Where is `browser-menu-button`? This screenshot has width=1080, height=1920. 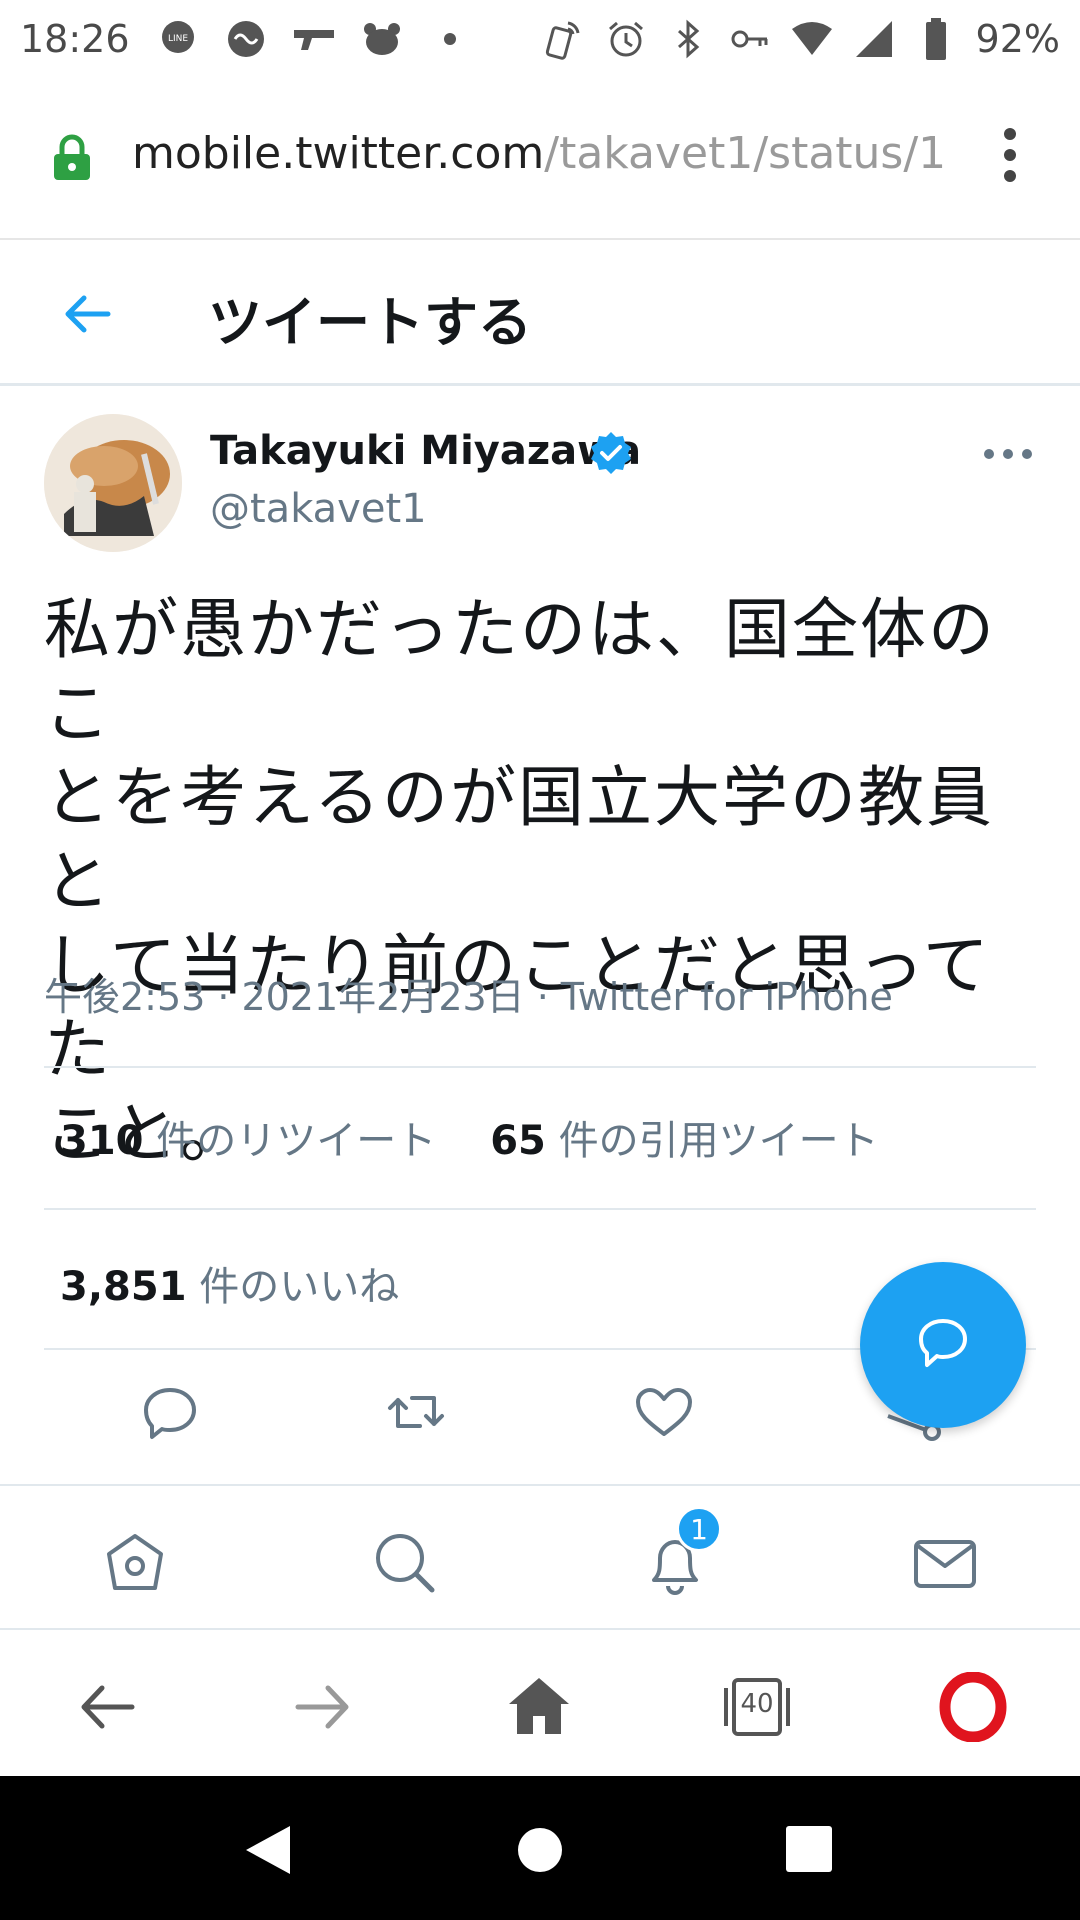
browser-menu-button is located at coordinates (1010, 155).